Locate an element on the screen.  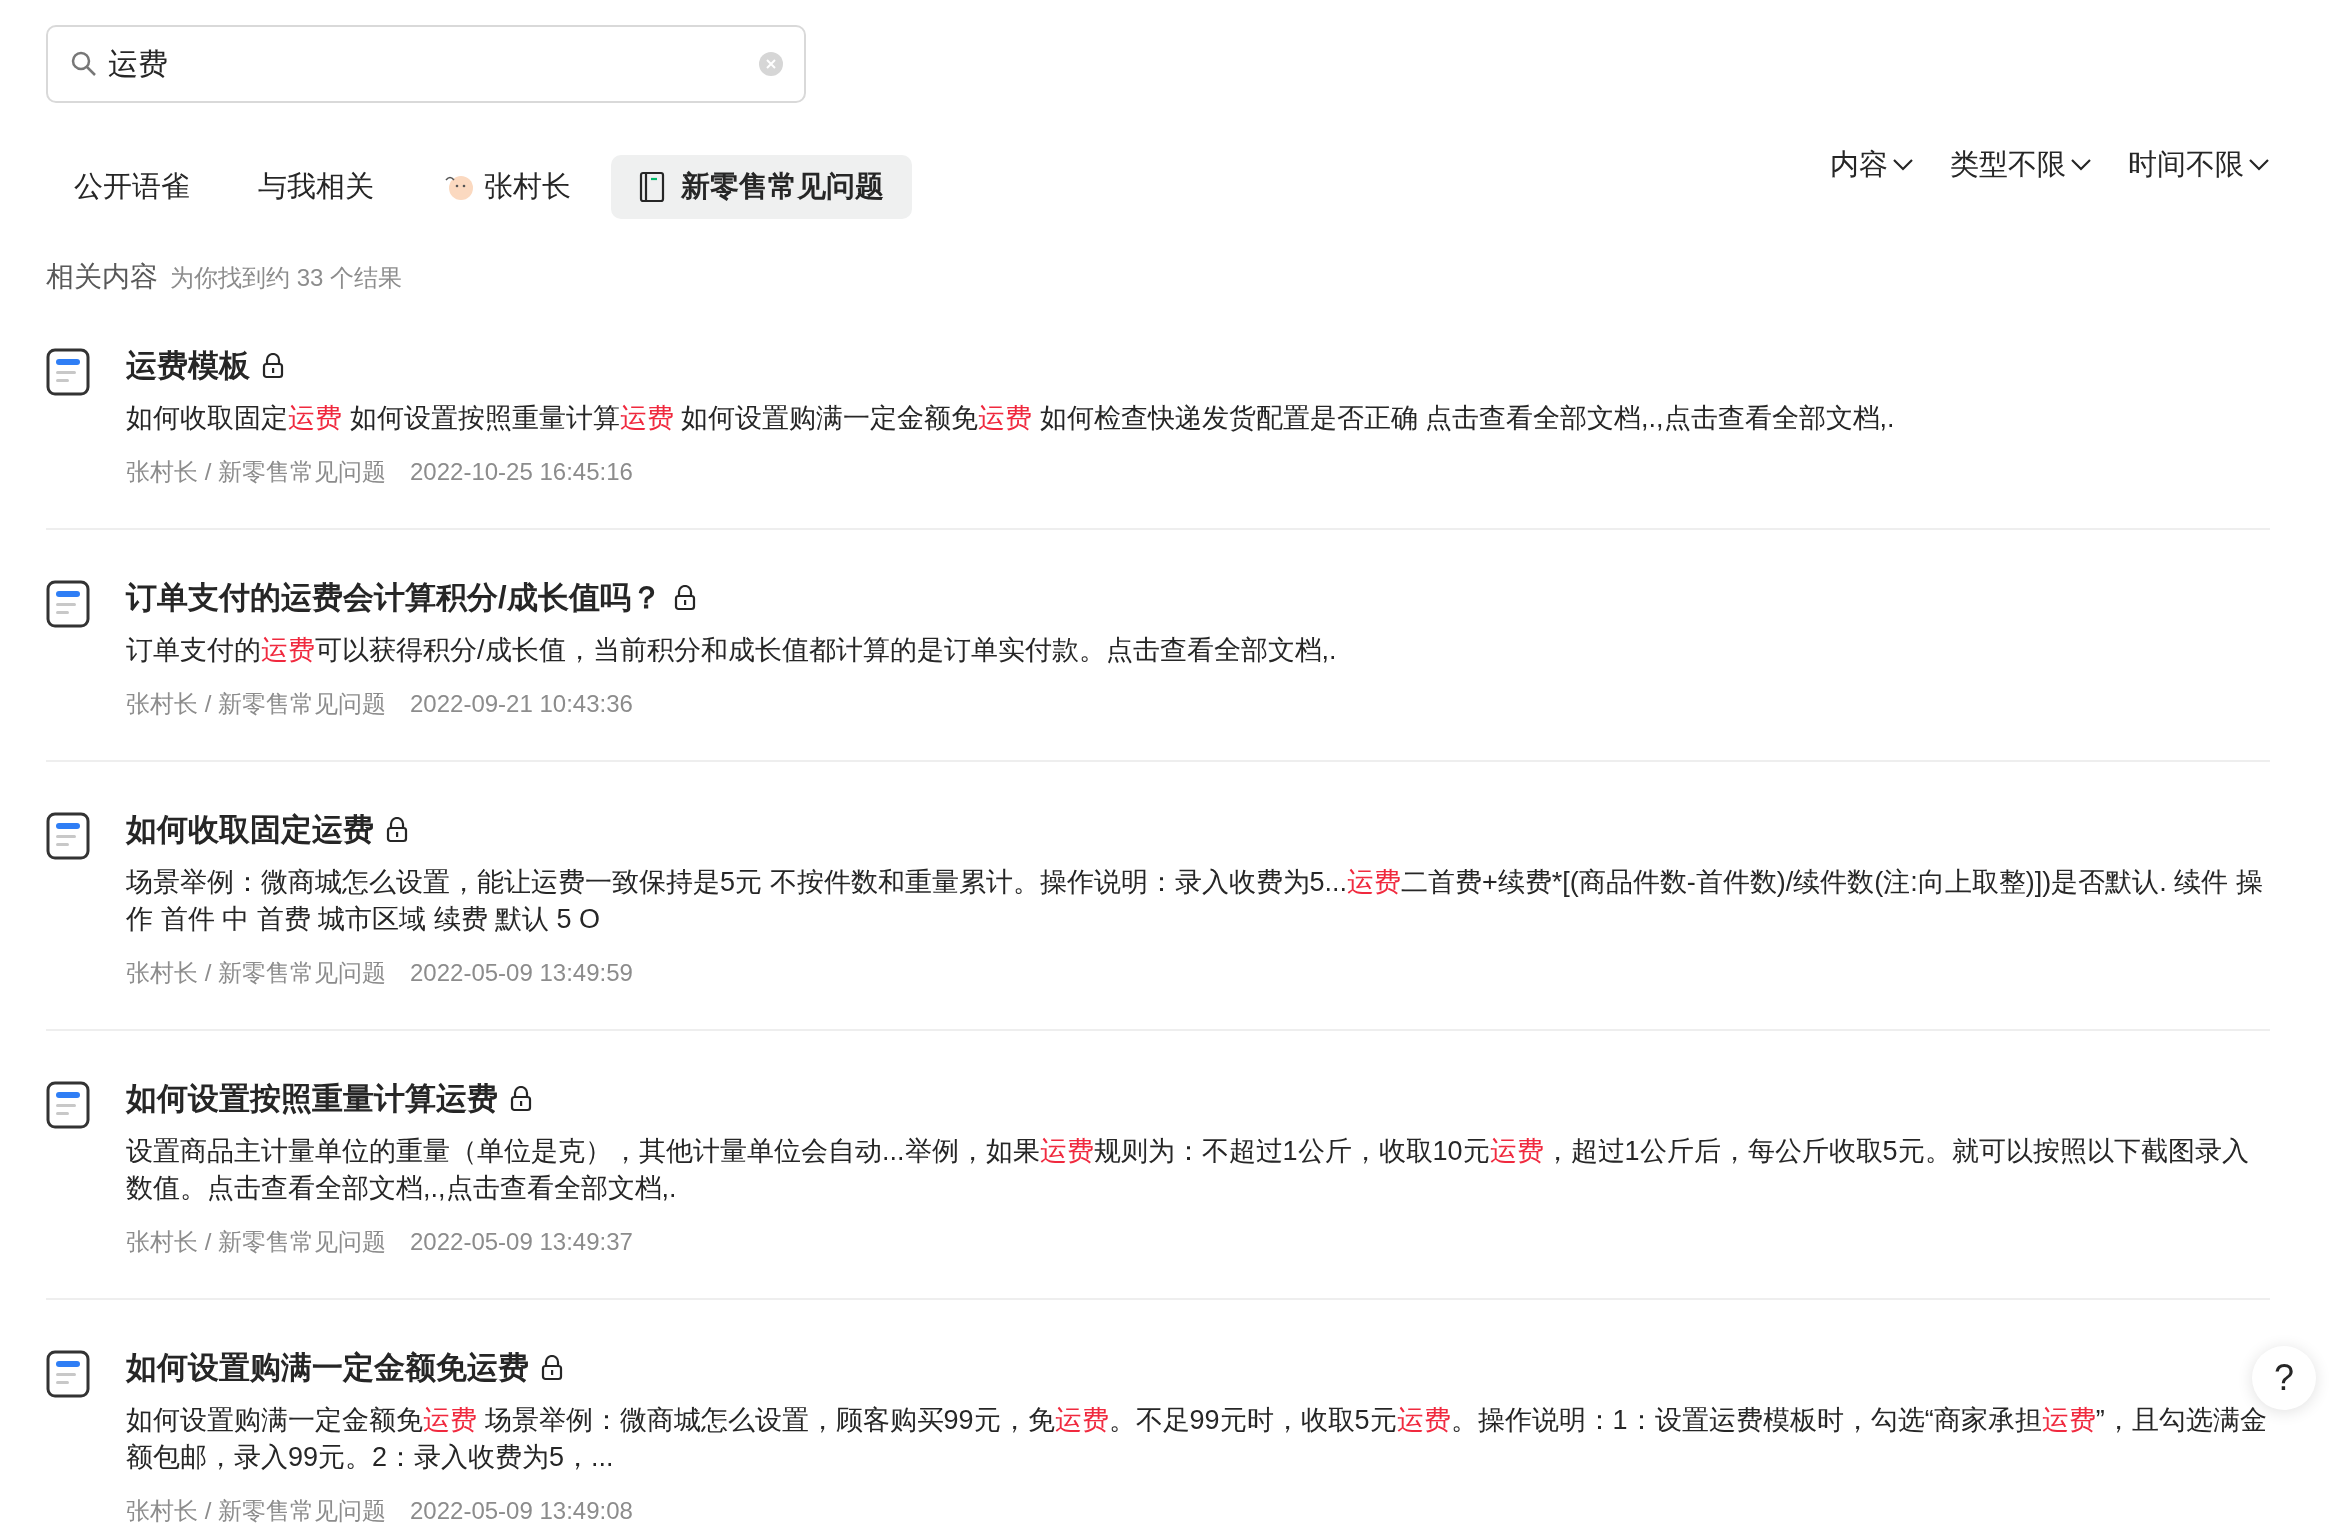
book-icon is located at coordinates (652, 187).